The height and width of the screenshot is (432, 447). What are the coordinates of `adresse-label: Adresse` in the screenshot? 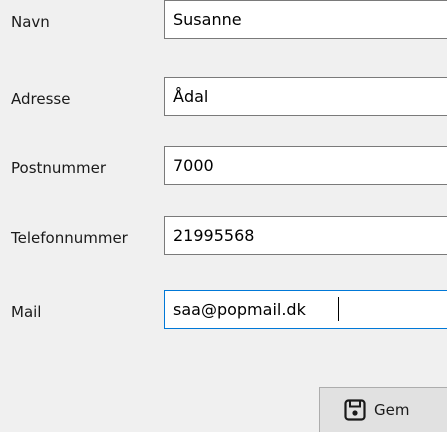 It's located at (41, 99).